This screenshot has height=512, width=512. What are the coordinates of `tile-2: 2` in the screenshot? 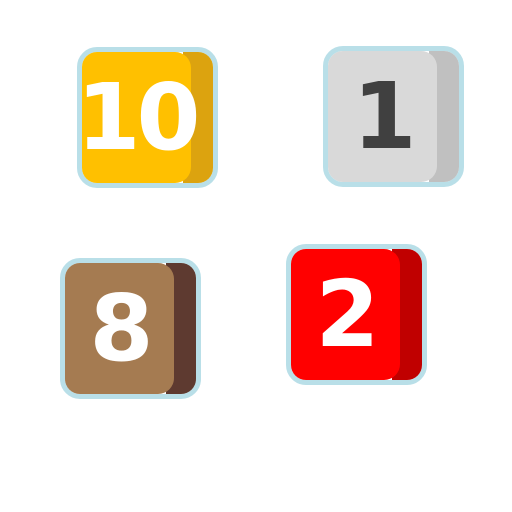 It's located at (356, 314).